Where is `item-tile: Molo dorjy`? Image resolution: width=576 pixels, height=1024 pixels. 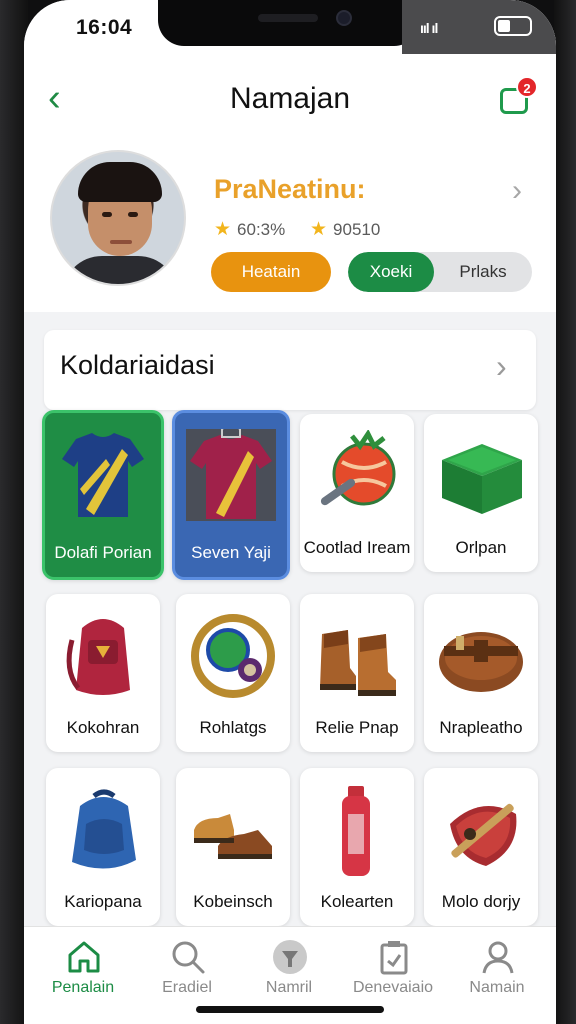
item-tile: Molo dorjy is located at coordinates (481, 847).